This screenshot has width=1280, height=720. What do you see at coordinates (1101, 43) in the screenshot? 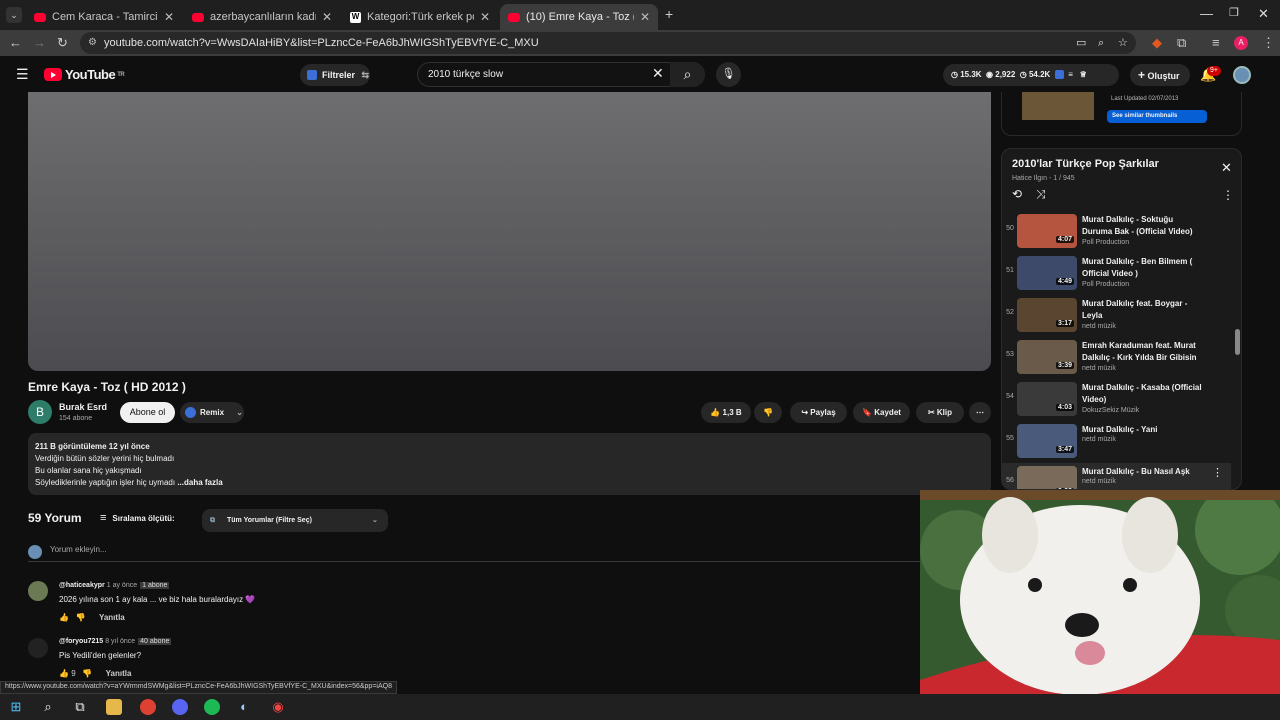
I see `zoom-icon: ⌕` at bounding box center [1101, 43].